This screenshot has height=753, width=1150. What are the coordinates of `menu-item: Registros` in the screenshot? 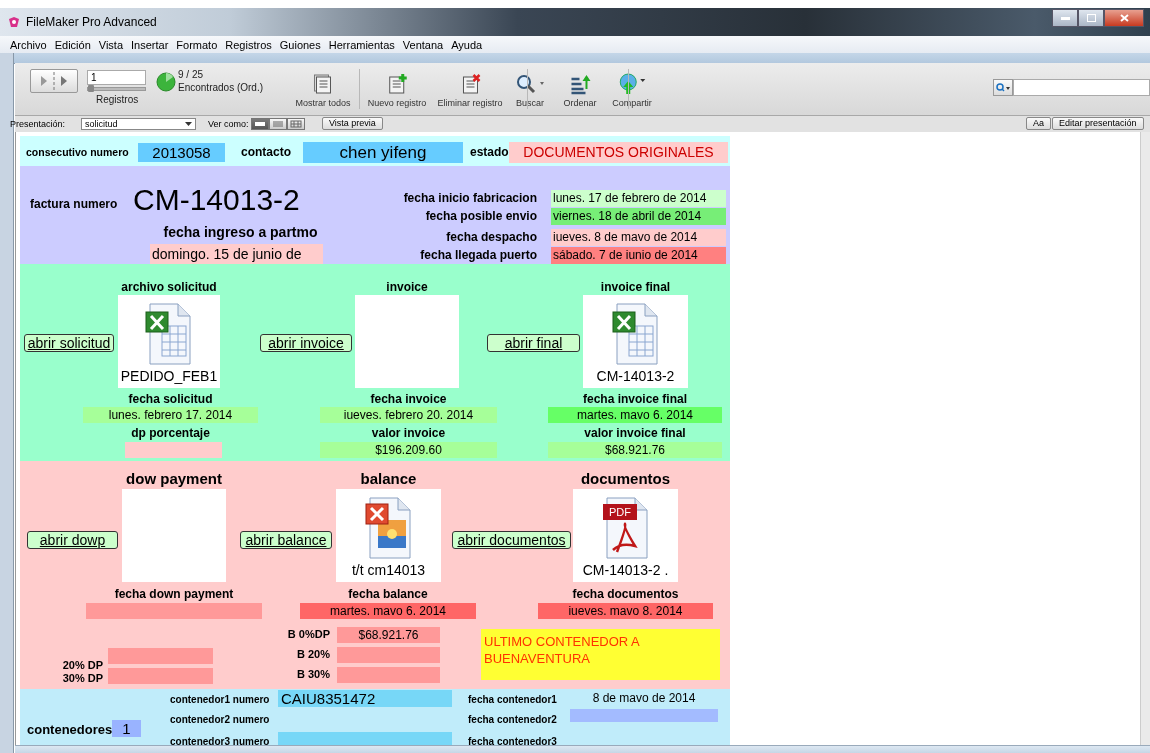 It's located at (248, 44).